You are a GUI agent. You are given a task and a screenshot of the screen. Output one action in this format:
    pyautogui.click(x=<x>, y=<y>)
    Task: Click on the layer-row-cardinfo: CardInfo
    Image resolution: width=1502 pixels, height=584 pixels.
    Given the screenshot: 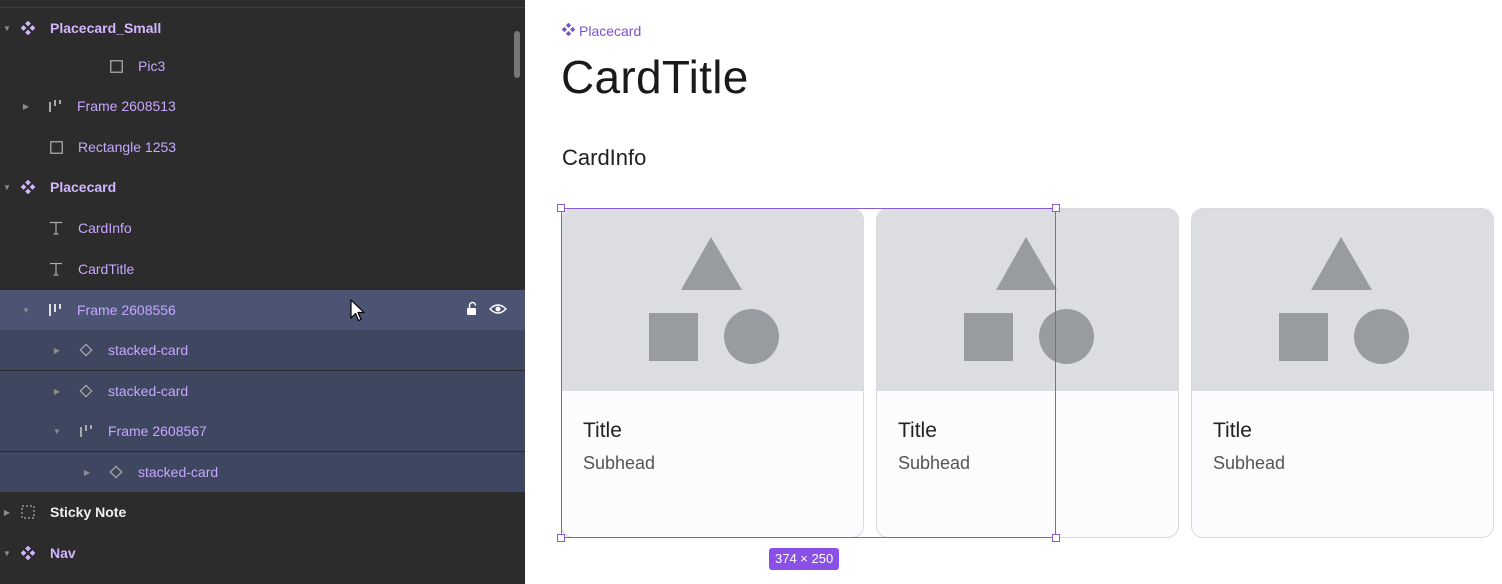 What is the action you would take?
    pyautogui.click(x=262, y=228)
    